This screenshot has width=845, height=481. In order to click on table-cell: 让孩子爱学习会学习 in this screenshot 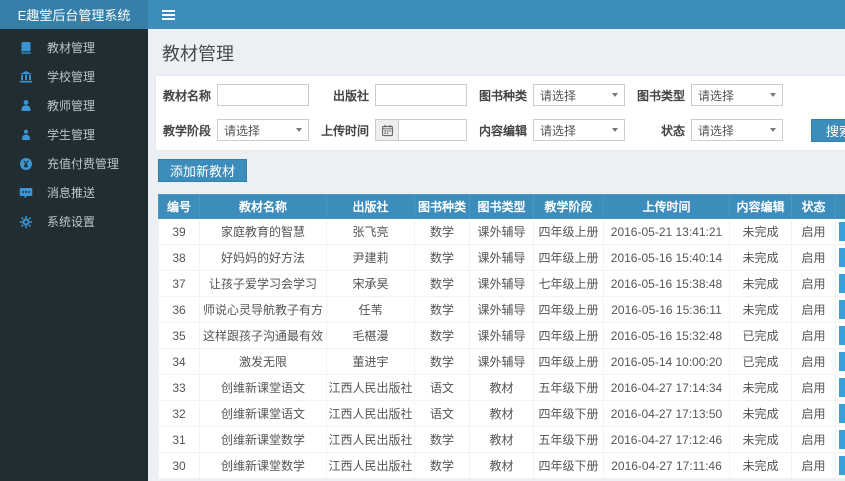, I will do `click(263, 283)`.